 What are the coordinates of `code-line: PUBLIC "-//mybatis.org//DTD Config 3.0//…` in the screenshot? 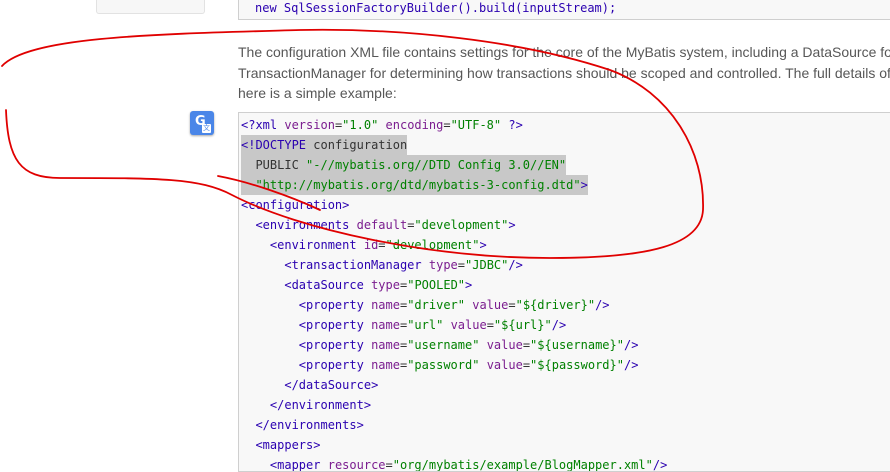 It's located at (404, 165).